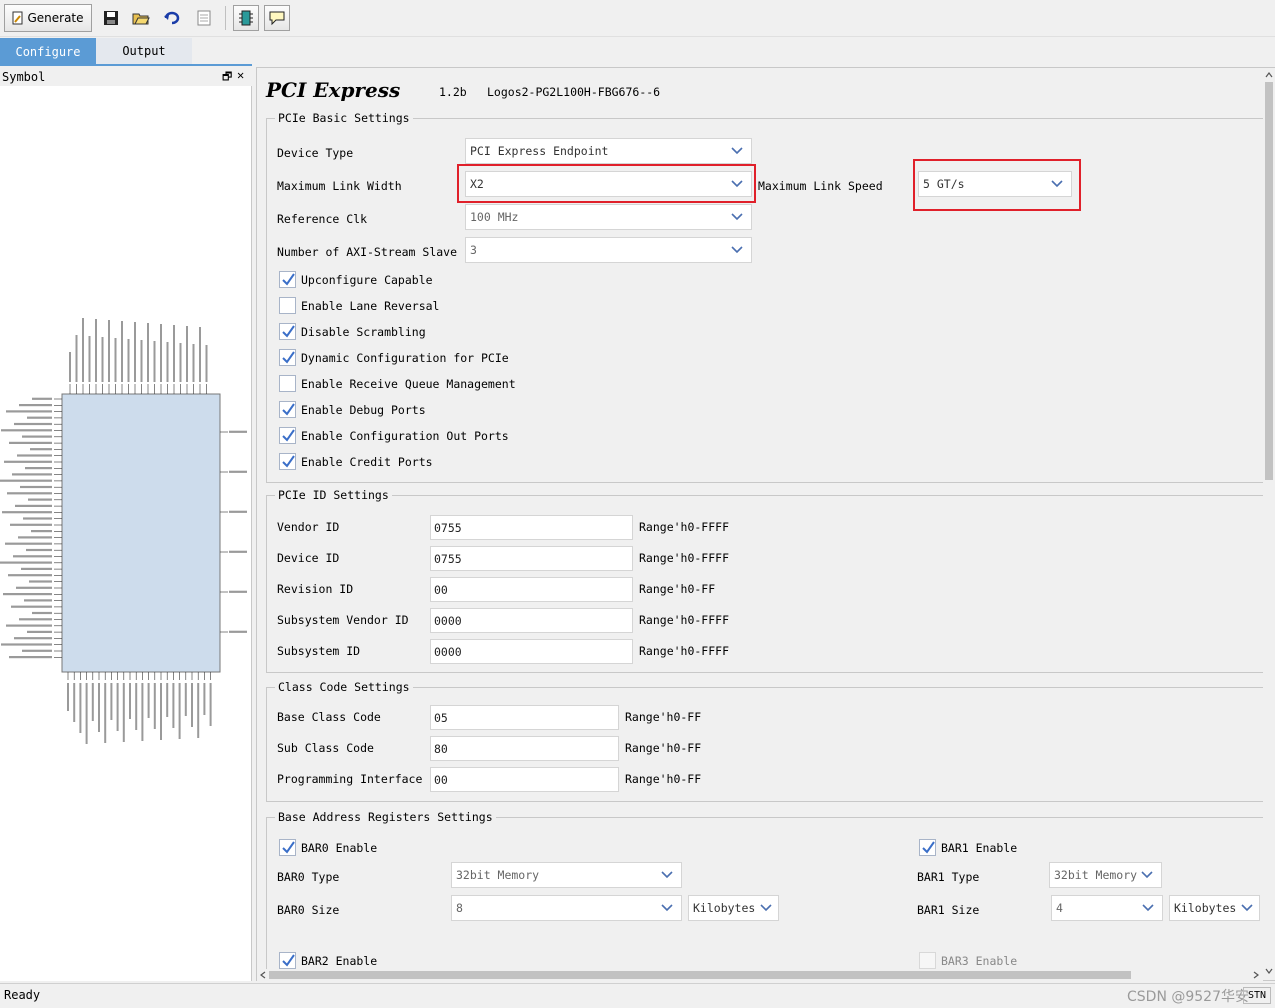 This screenshot has width=1275, height=1008. I want to click on scroll-up-icon, so click(1269, 75).